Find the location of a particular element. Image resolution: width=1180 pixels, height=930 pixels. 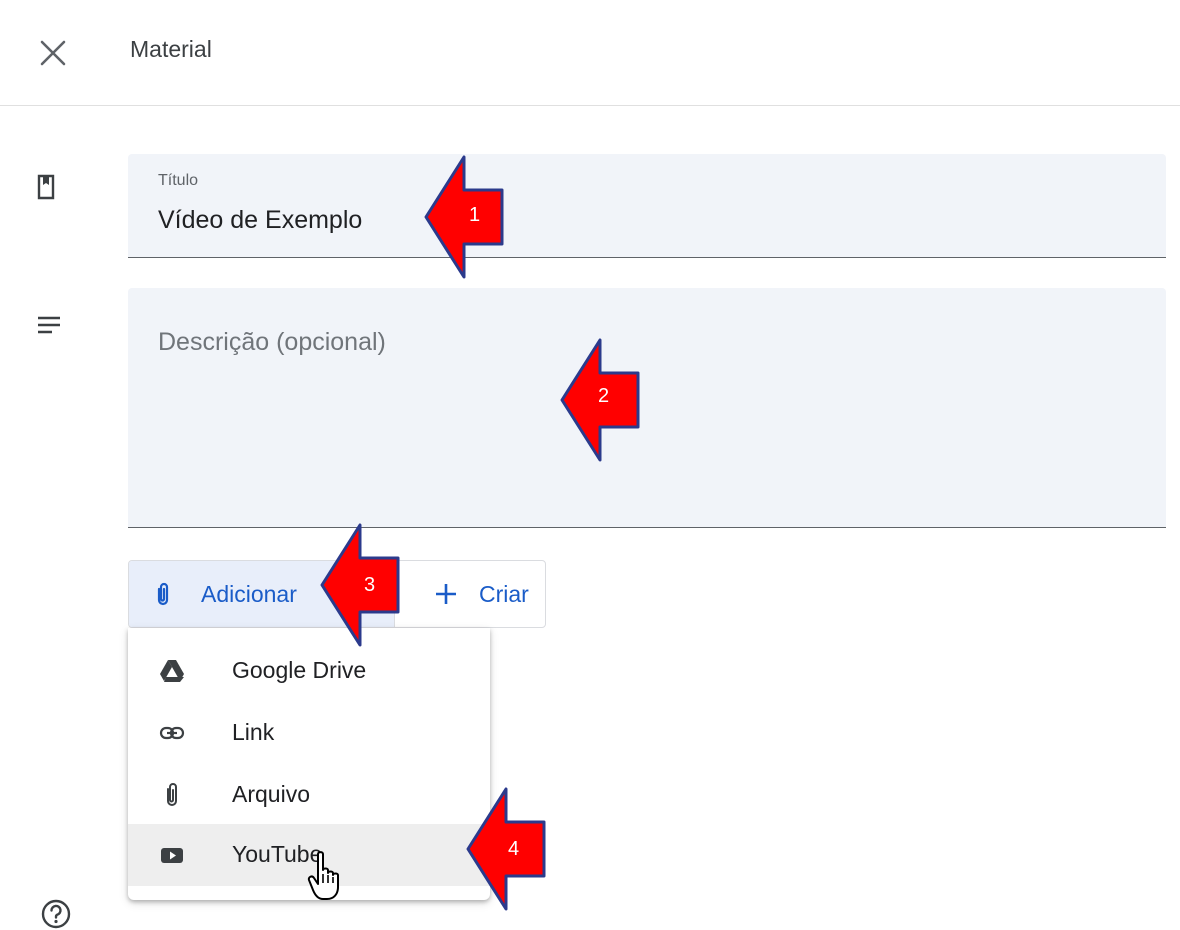

menu-item-label: Arquivo is located at coordinates (271, 794).